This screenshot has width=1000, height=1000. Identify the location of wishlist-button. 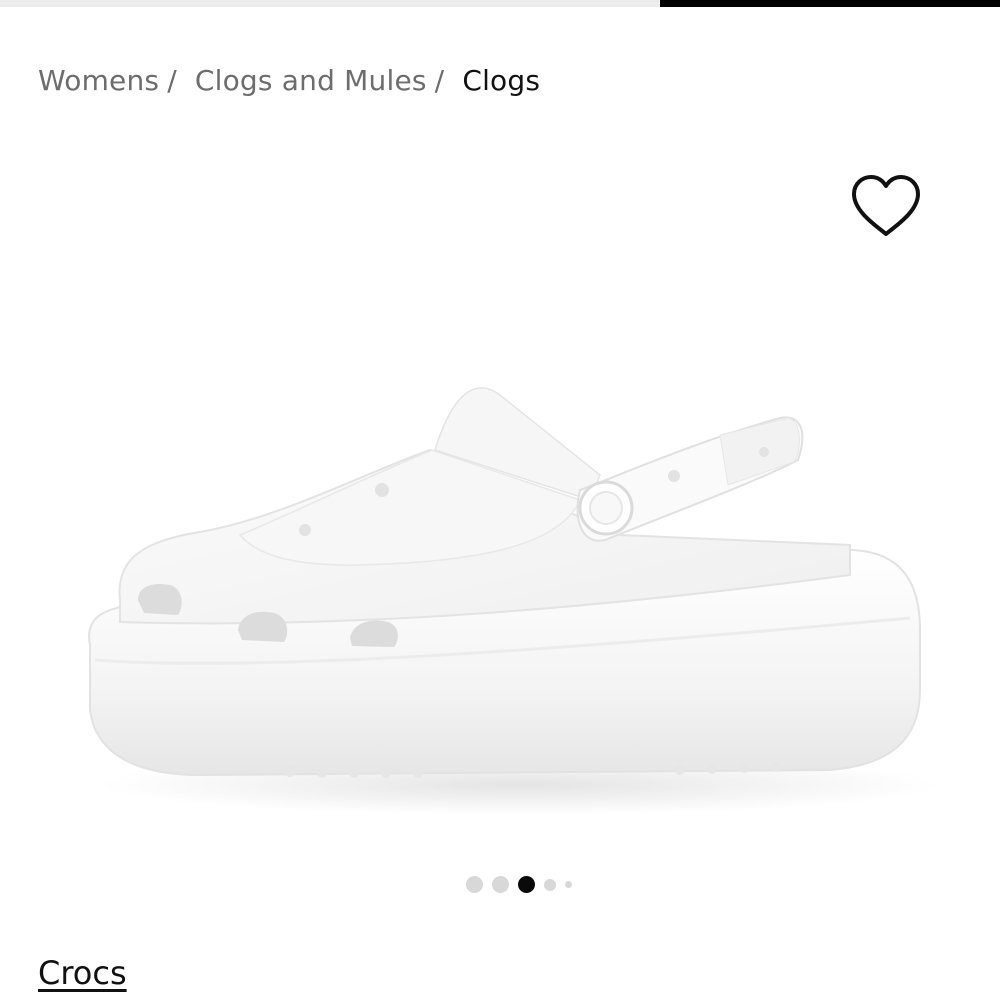
(886, 207).